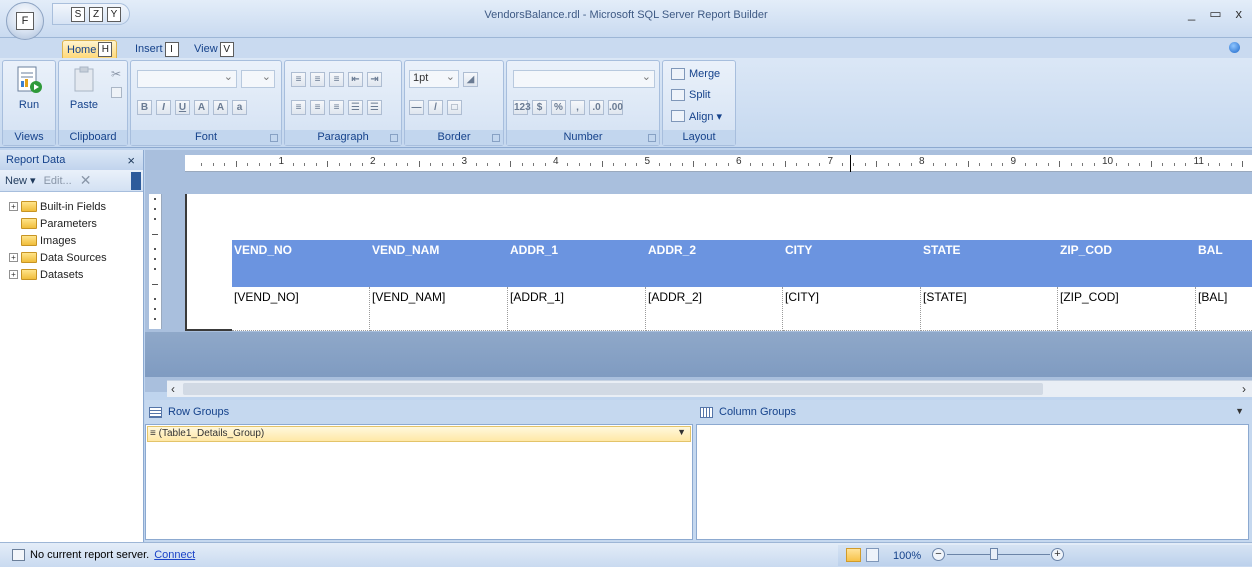 This screenshot has height=567, width=1252. I want to click on paste-button: Paste, so click(84, 95).